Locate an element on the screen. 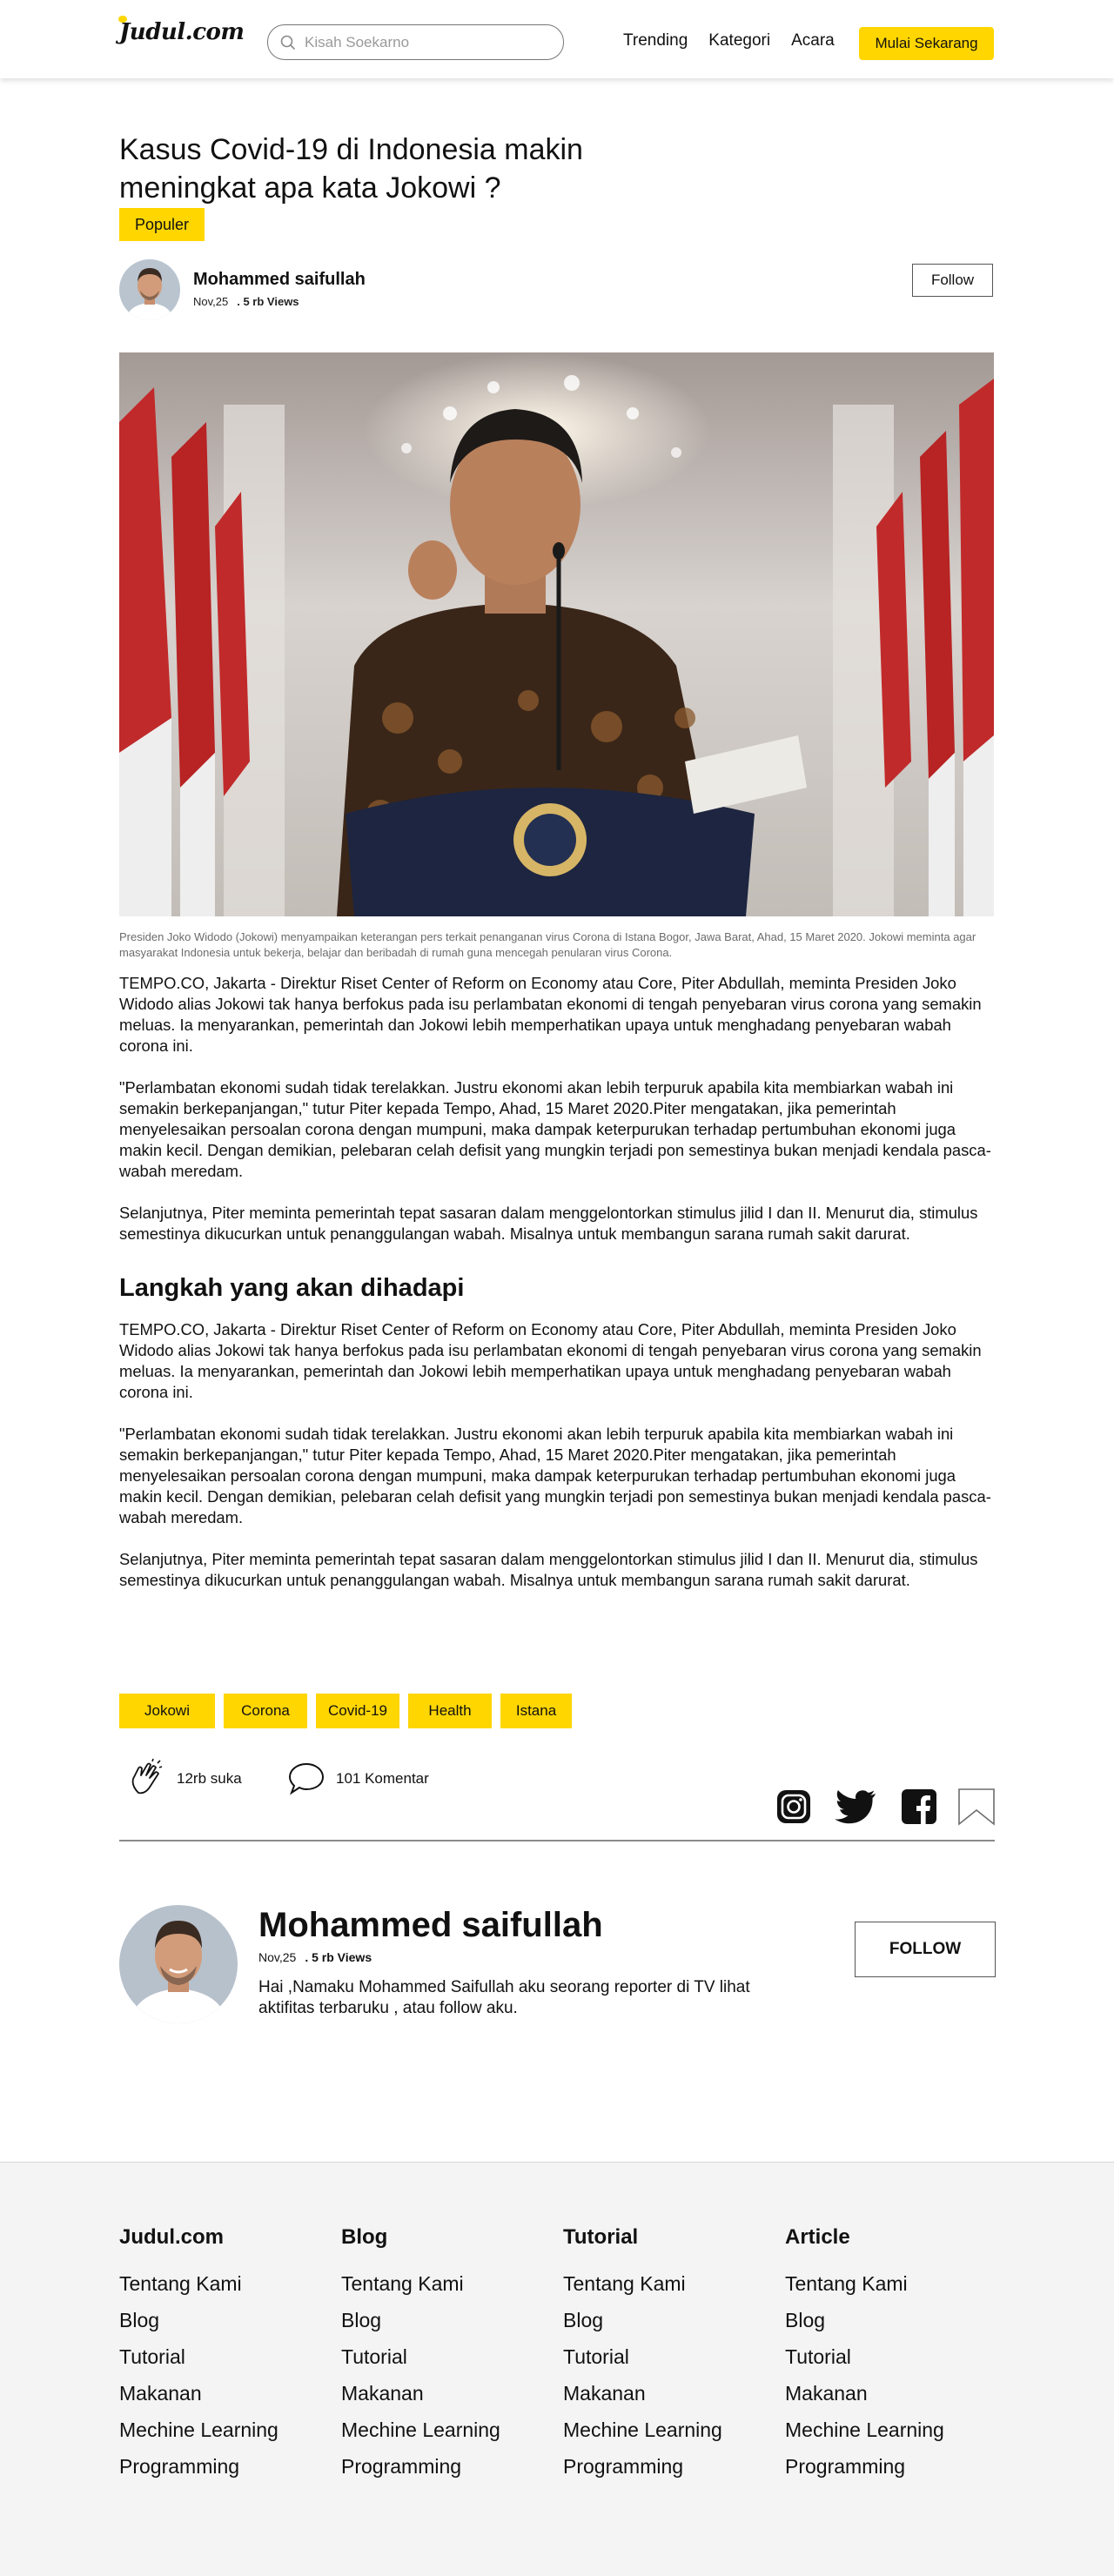 This screenshot has width=1114, height=2576. post-date: Nov,25 is located at coordinates (211, 301).